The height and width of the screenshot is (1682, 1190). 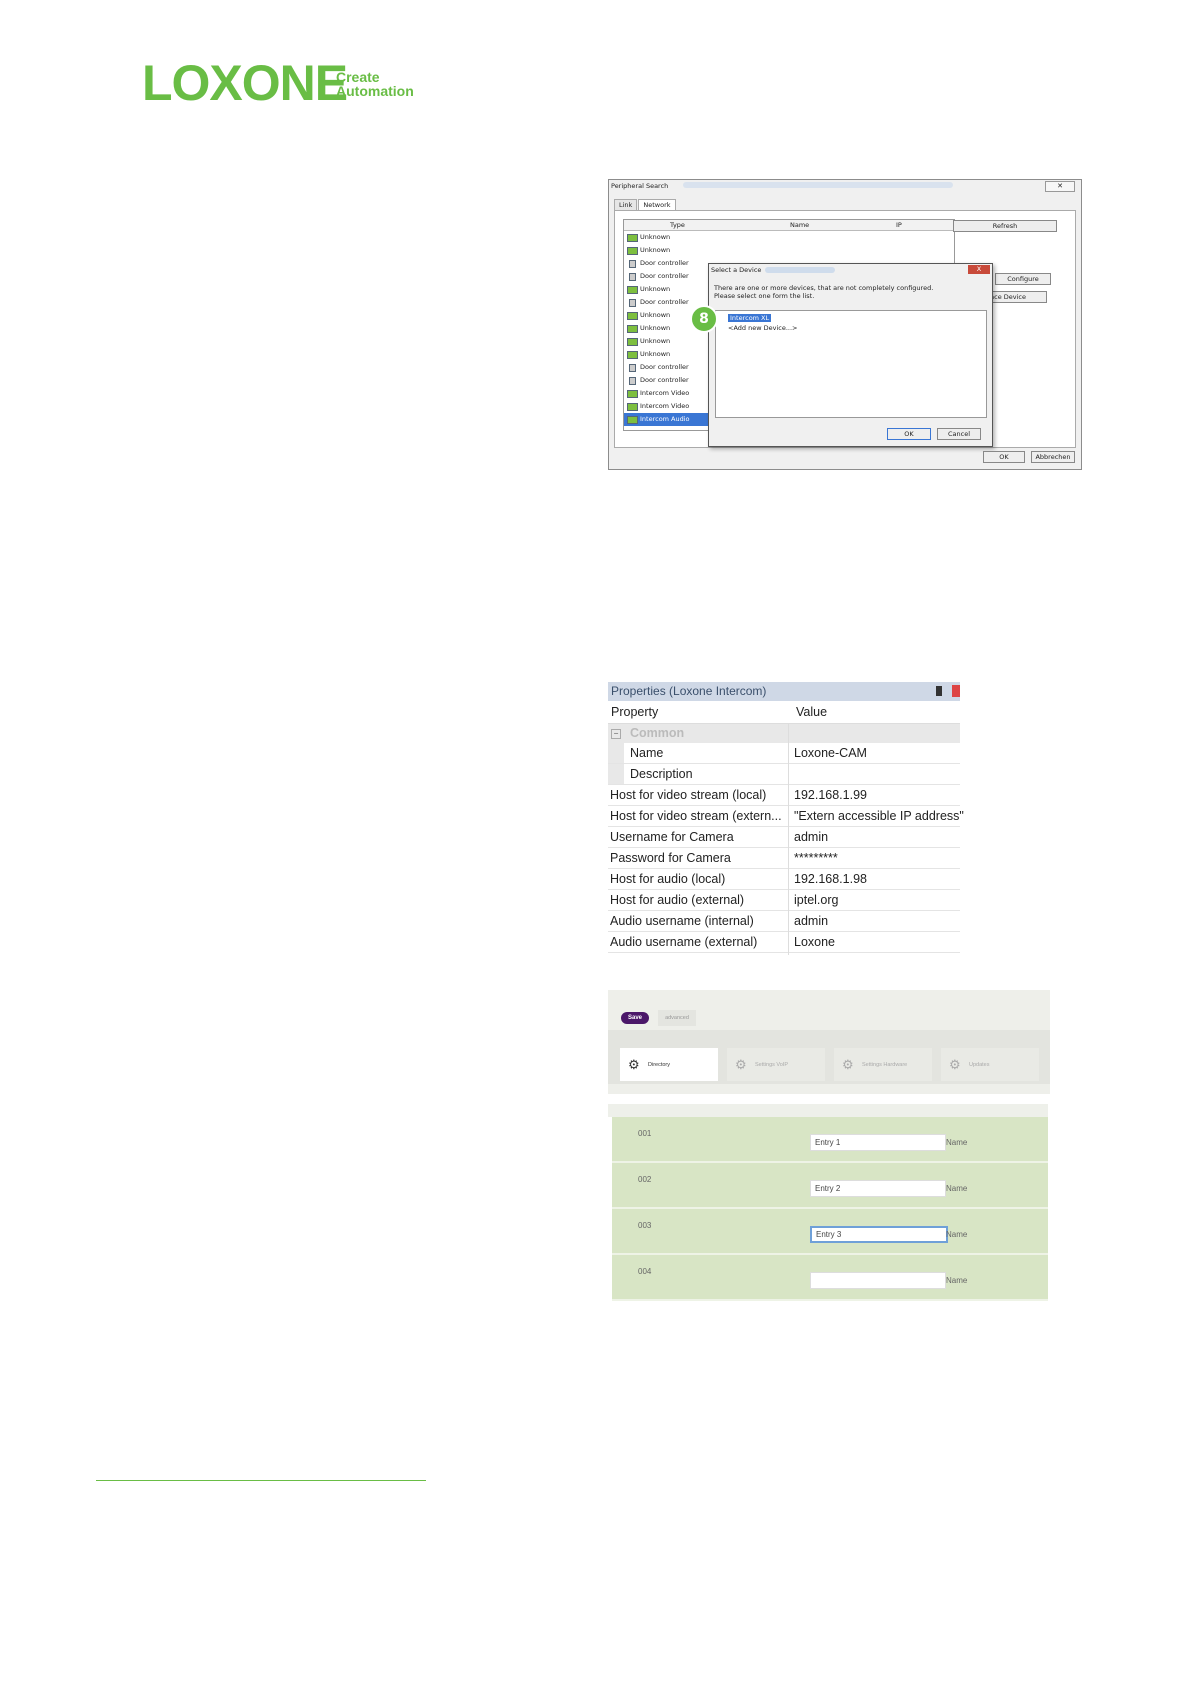 I want to click on group-common: − Common, so click(x=784, y=733).